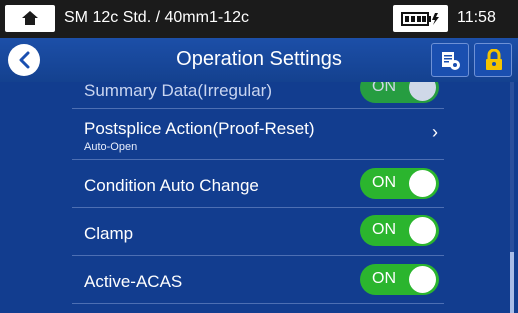 This screenshot has width=518, height=313. What do you see at coordinates (133, 281) in the screenshot?
I see `setting-label: Active-ACAS` at bounding box center [133, 281].